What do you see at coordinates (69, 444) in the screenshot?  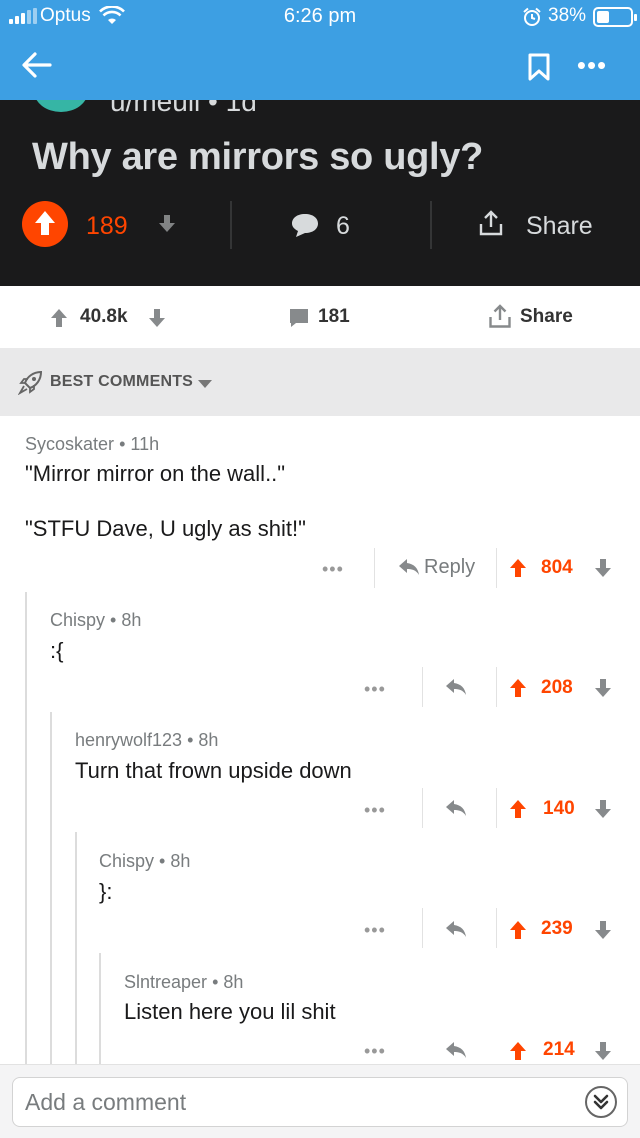 I see `comment-author: Sycoskater` at bounding box center [69, 444].